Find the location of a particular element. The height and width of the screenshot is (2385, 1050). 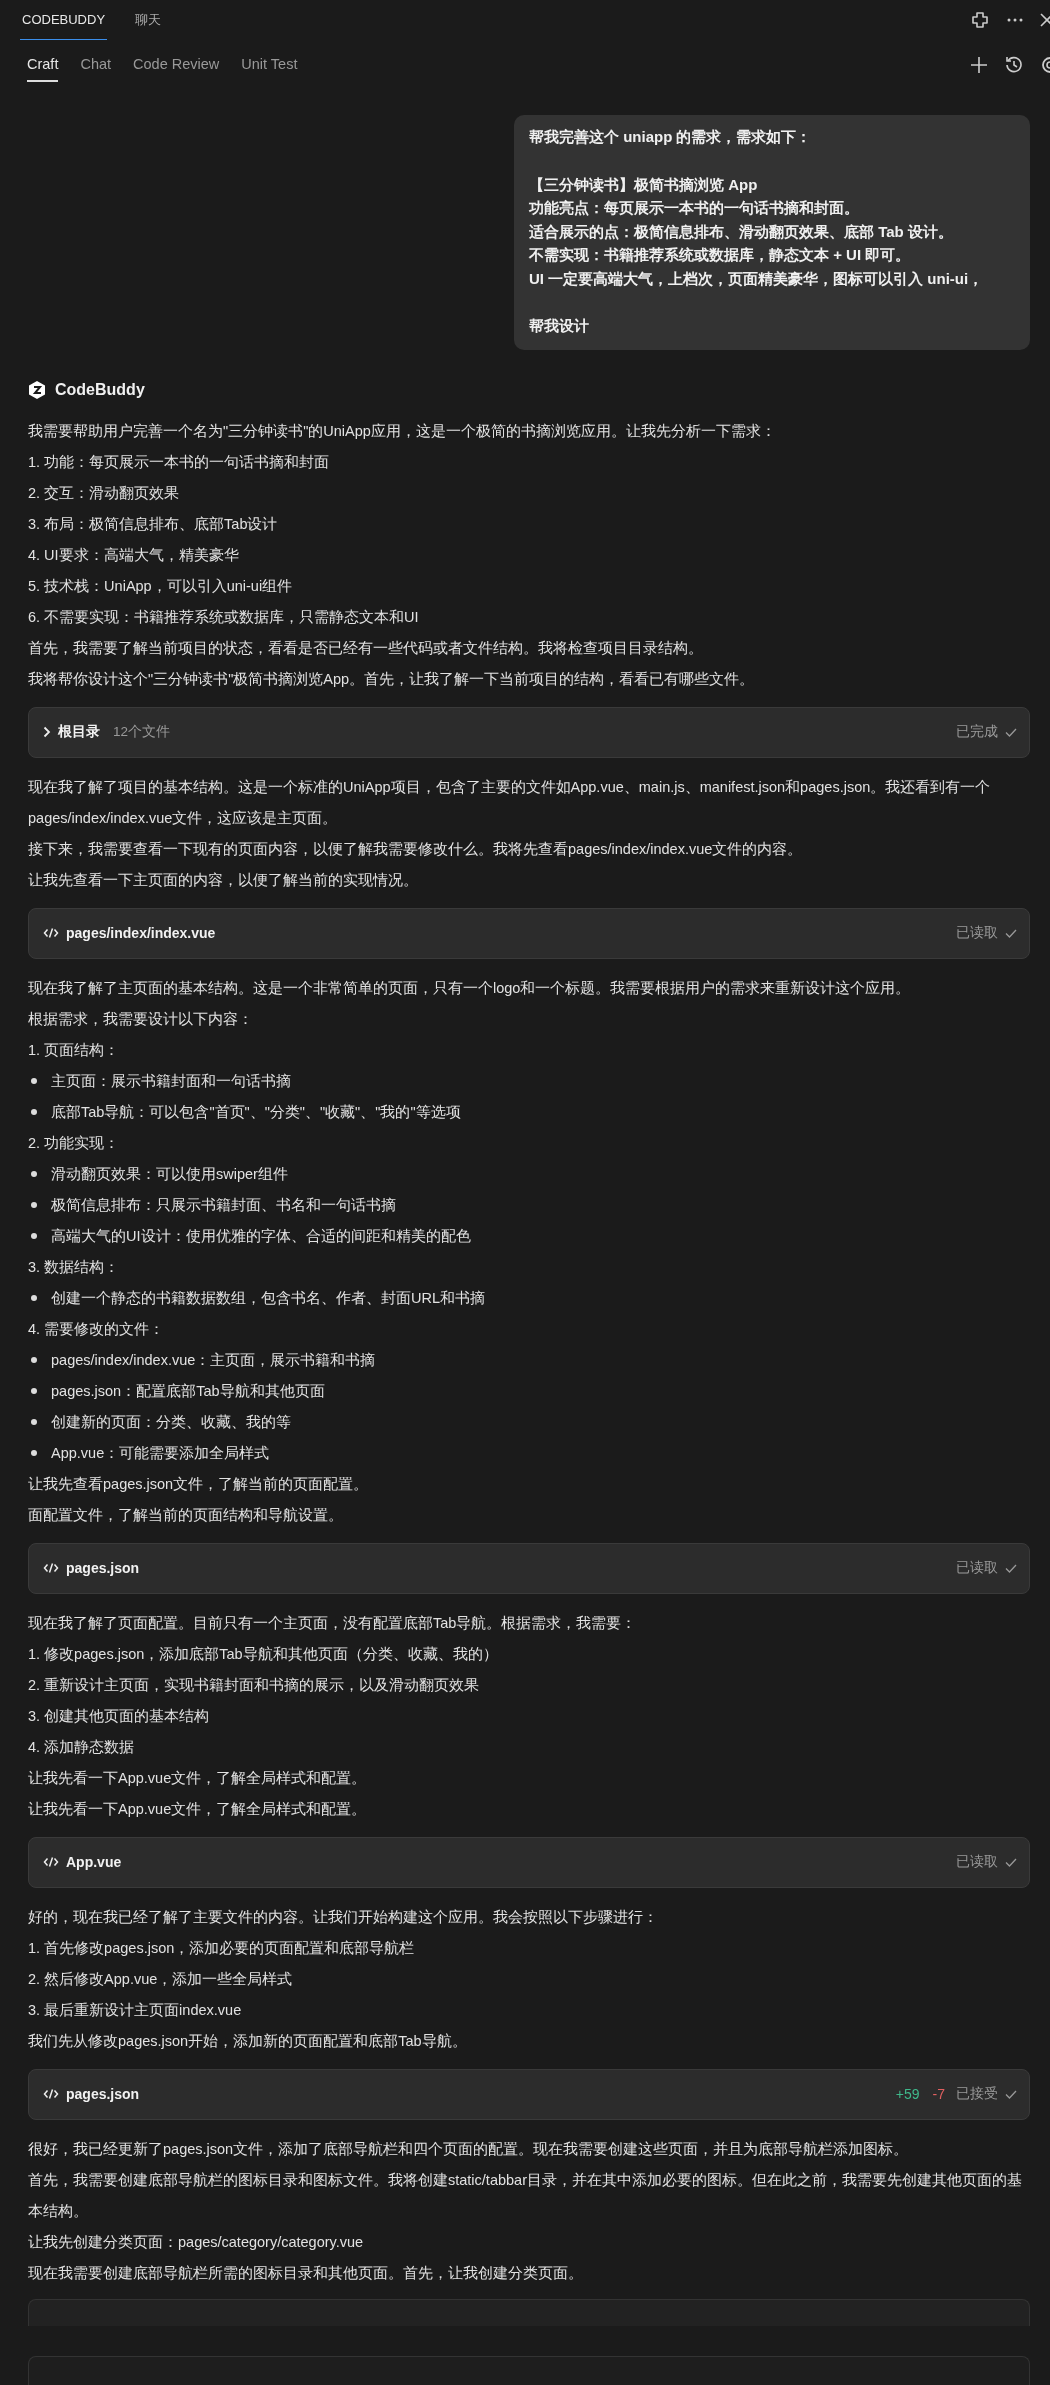

message-text: 3. 数据结构： is located at coordinates (74, 1267).